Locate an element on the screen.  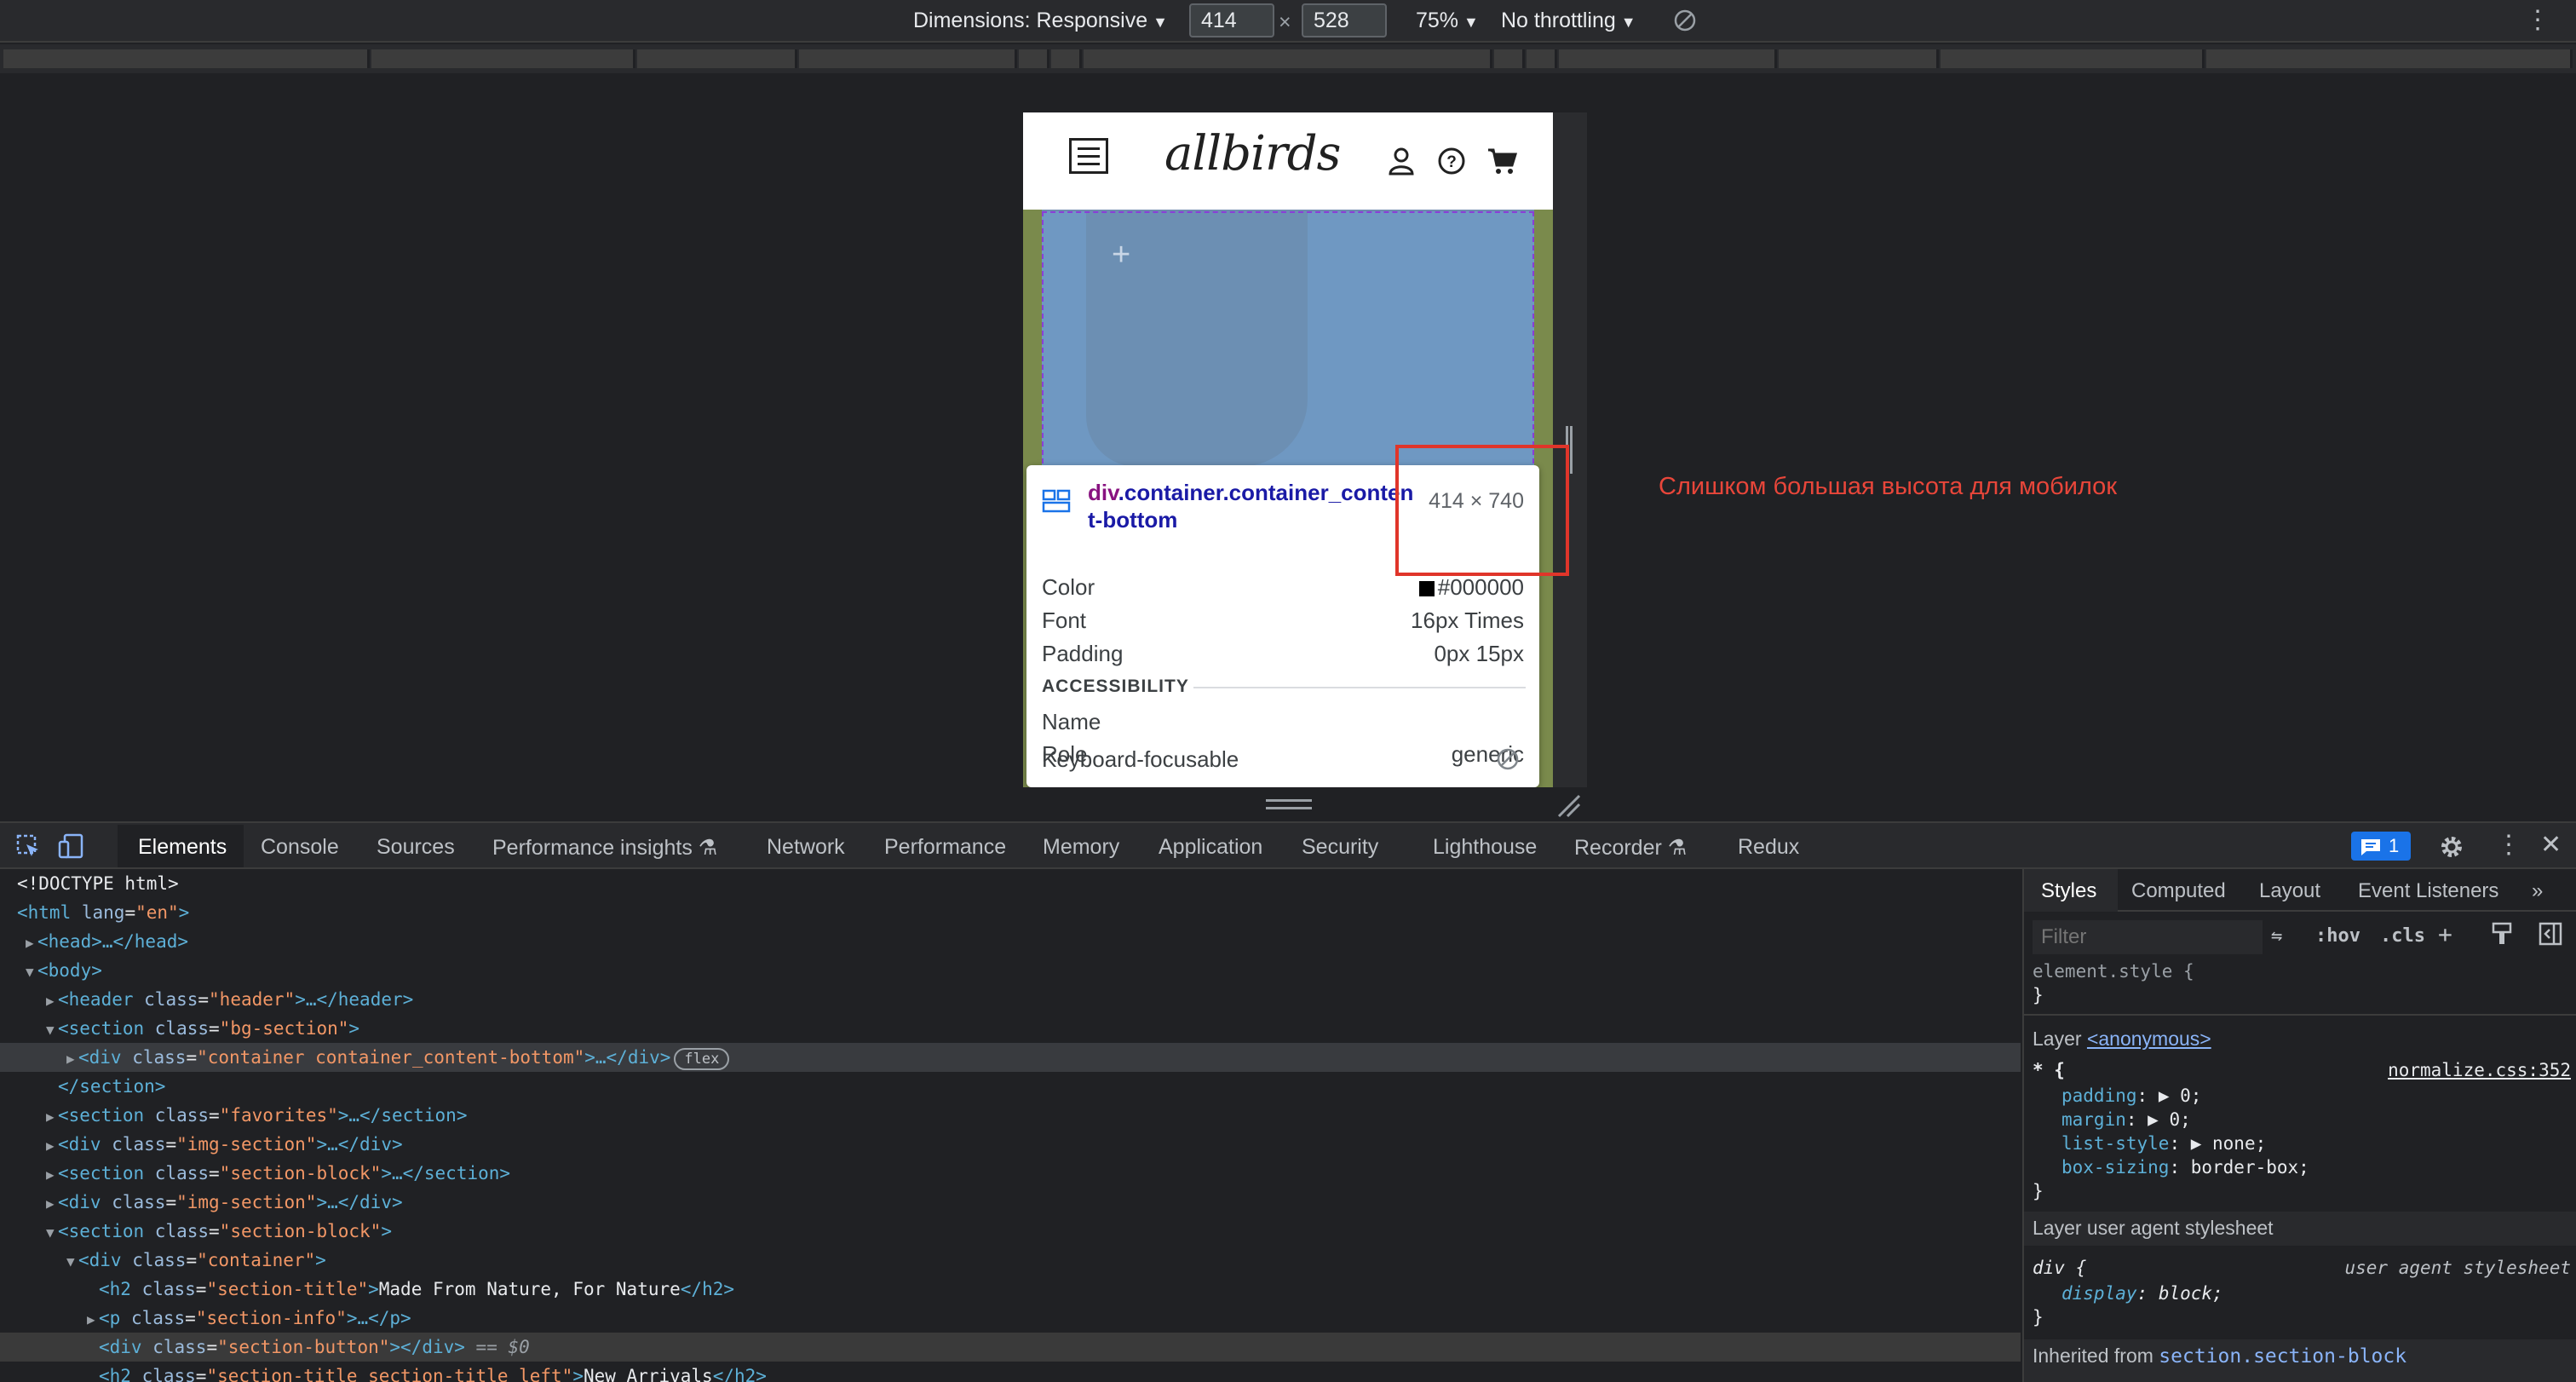
more-options-icon: ⋮ is located at coordinates (2538, 20).